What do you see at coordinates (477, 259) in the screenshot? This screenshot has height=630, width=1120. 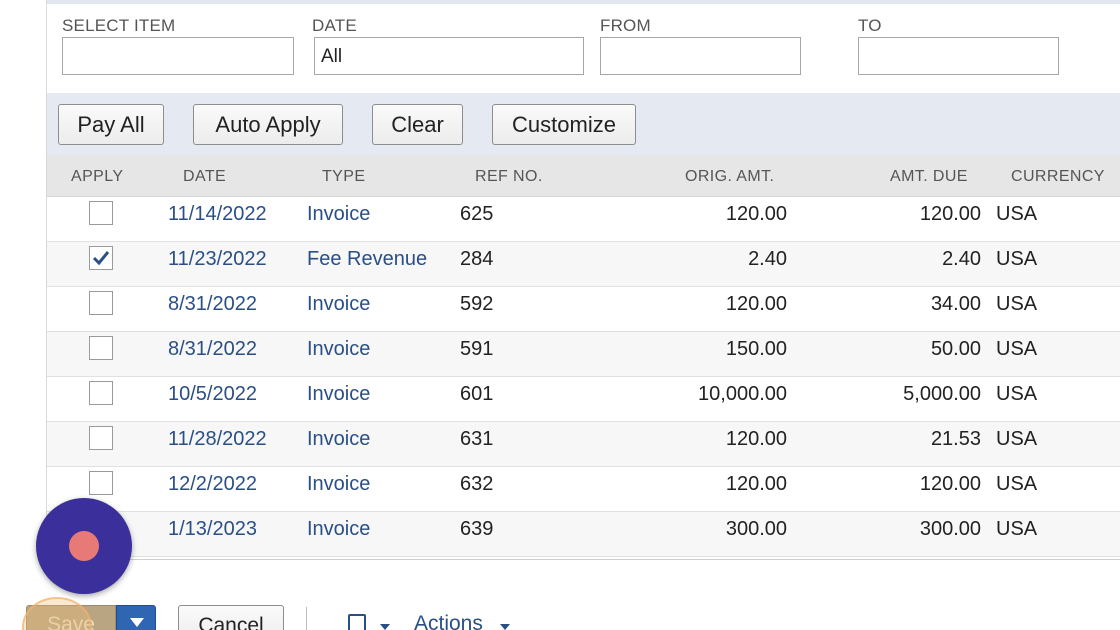 I see `row-ref-no: 284` at bounding box center [477, 259].